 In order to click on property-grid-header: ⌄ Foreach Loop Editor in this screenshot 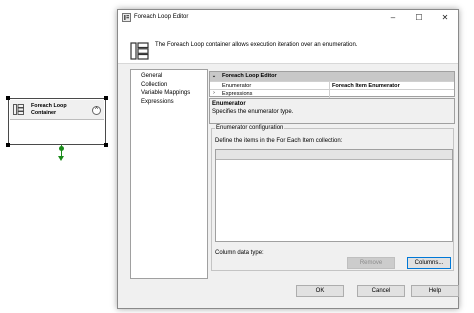, I will do `click(332, 76)`.